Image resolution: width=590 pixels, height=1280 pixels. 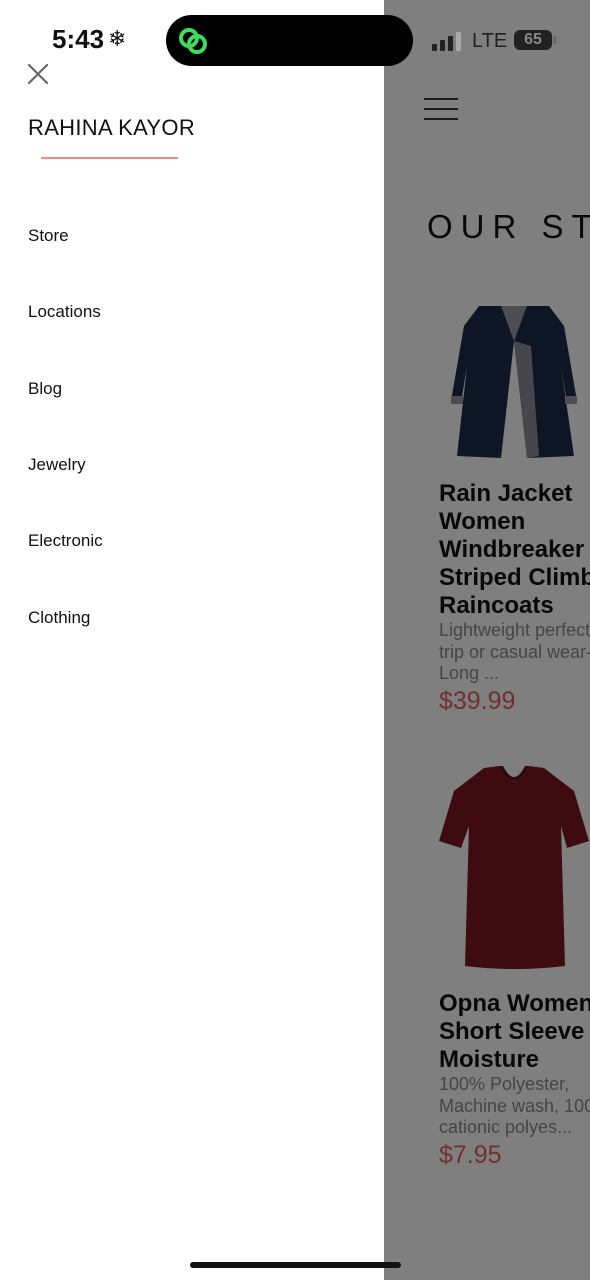 I want to click on menu-item-blog: Blog, so click(x=45, y=389).